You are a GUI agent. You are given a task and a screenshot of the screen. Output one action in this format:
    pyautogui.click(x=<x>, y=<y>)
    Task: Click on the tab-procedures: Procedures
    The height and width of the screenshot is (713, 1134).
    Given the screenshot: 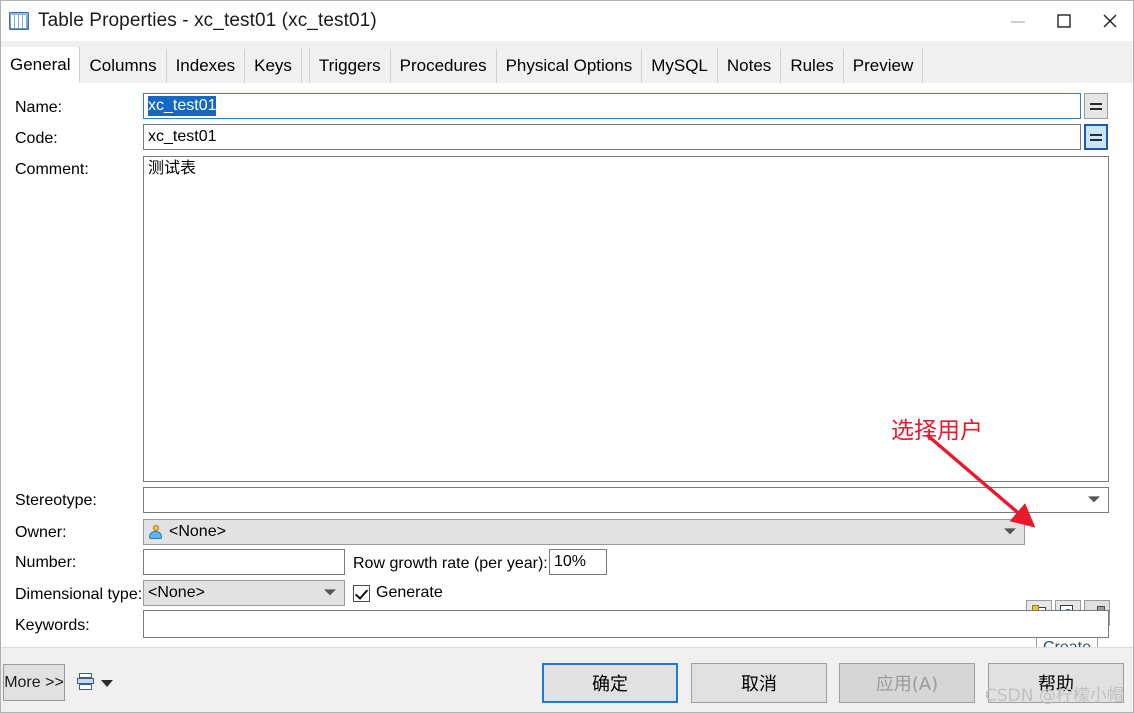 What is the action you would take?
    pyautogui.click(x=443, y=66)
    